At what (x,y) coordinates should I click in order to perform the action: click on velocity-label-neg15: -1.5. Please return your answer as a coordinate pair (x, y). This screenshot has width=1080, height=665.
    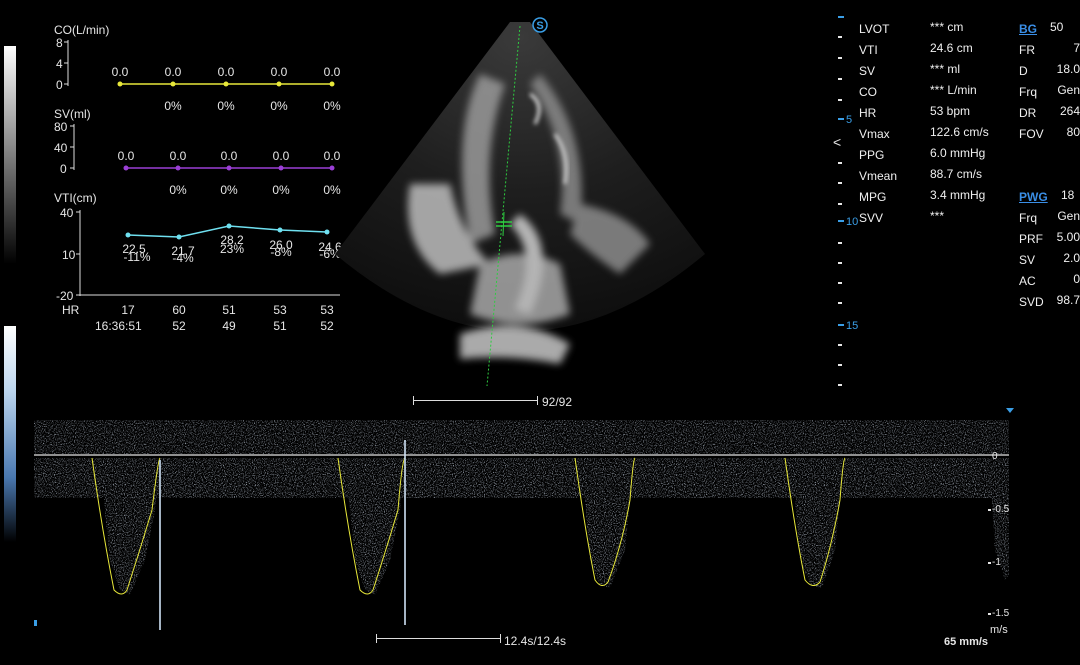
    Looking at the image, I should click on (1001, 613).